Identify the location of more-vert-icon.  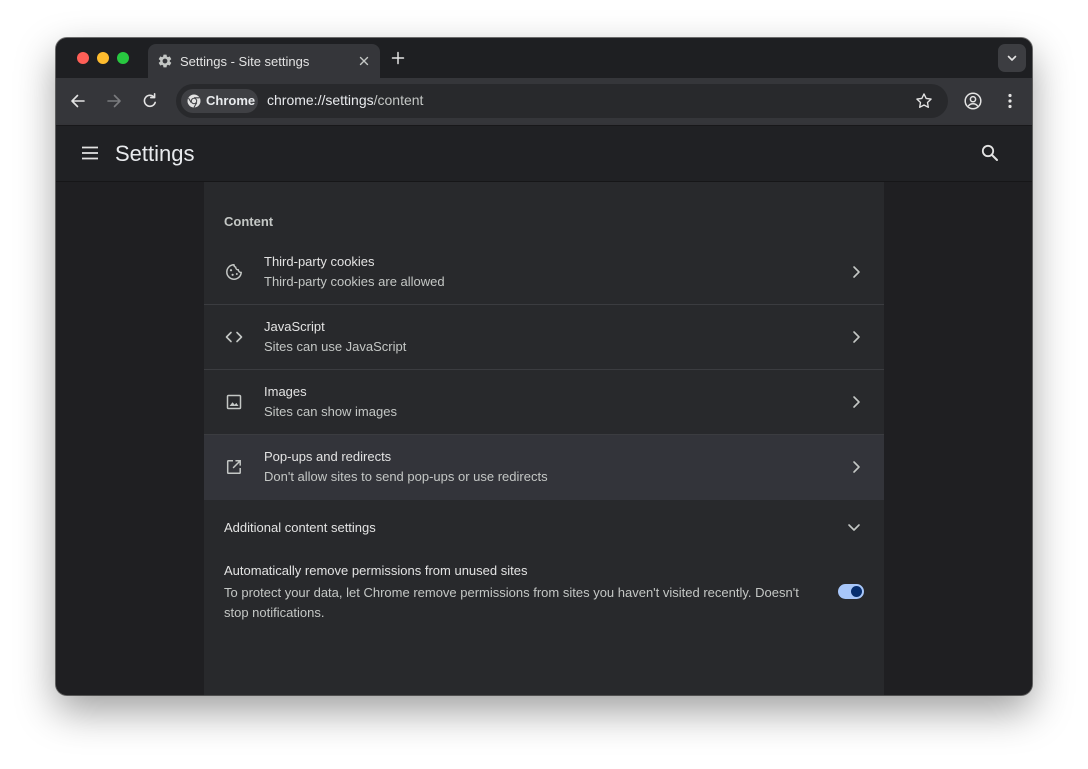
(1010, 101).